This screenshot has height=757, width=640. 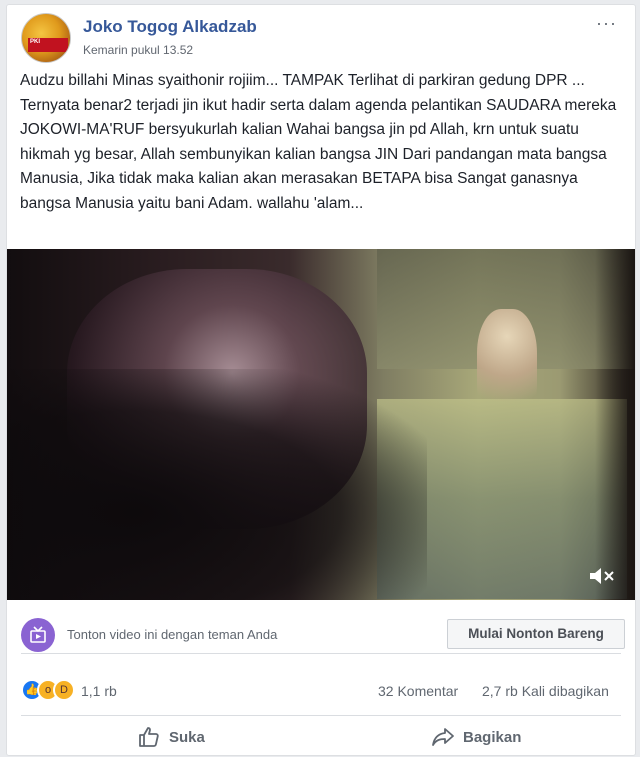 What do you see at coordinates (602, 576) in the screenshot?
I see `speaker-muted-icon` at bounding box center [602, 576].